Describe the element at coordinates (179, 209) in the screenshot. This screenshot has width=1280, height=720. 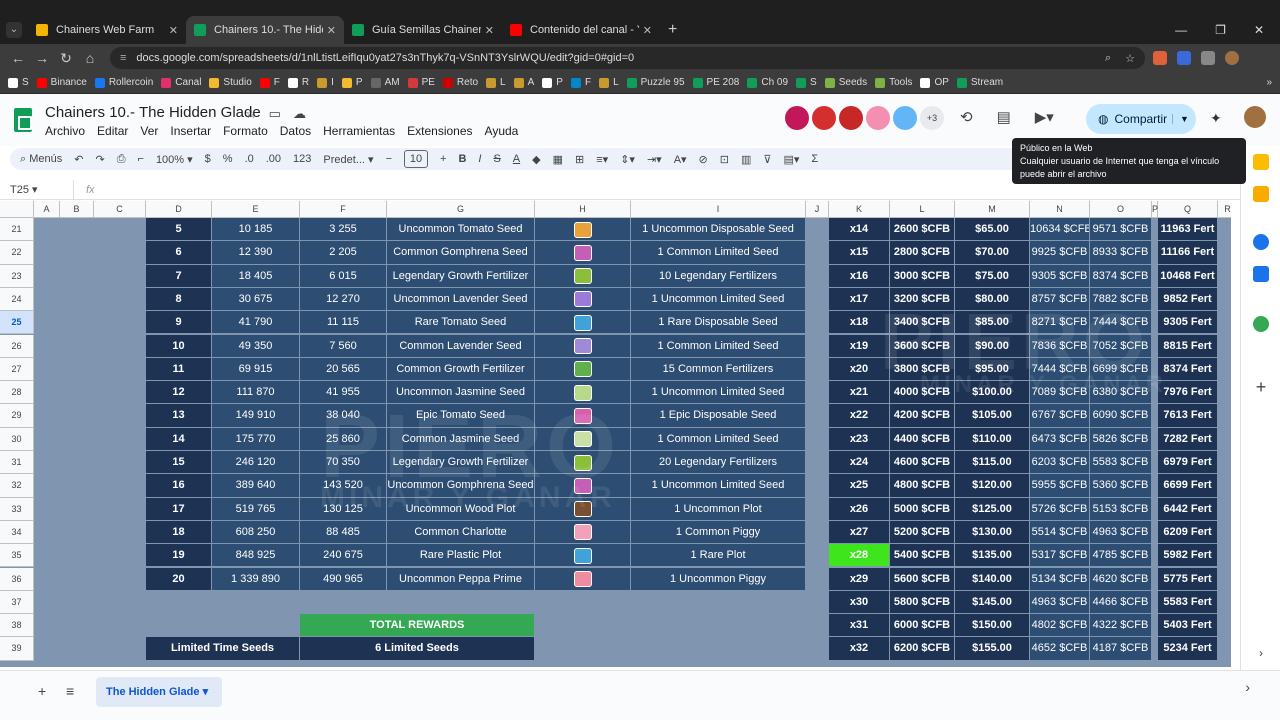
I see `column-header: D` at that location.